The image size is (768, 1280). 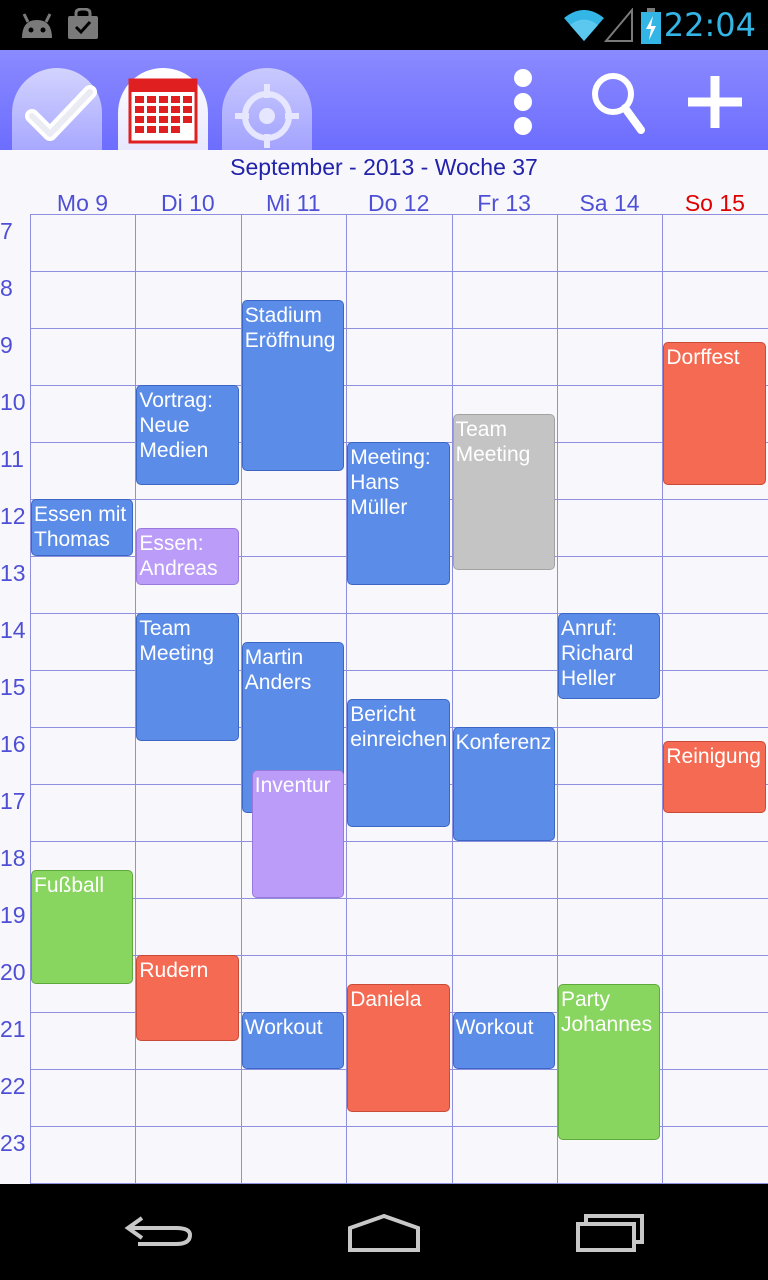 I want to click on hour-label: 20, so click(x=13, y=972).